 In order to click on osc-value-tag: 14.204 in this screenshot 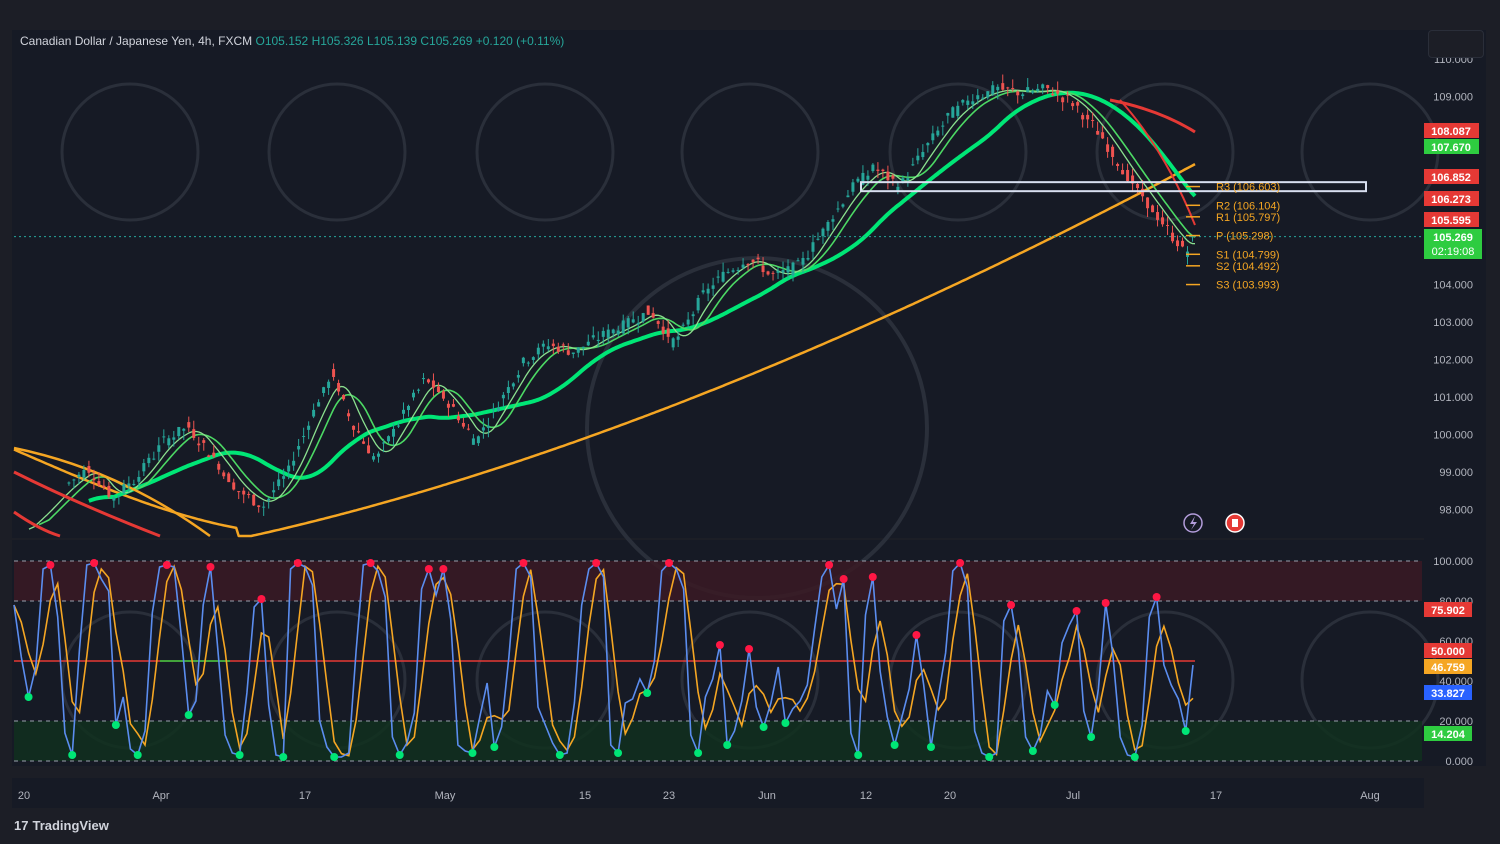, I will do `click(1448, 733)`.